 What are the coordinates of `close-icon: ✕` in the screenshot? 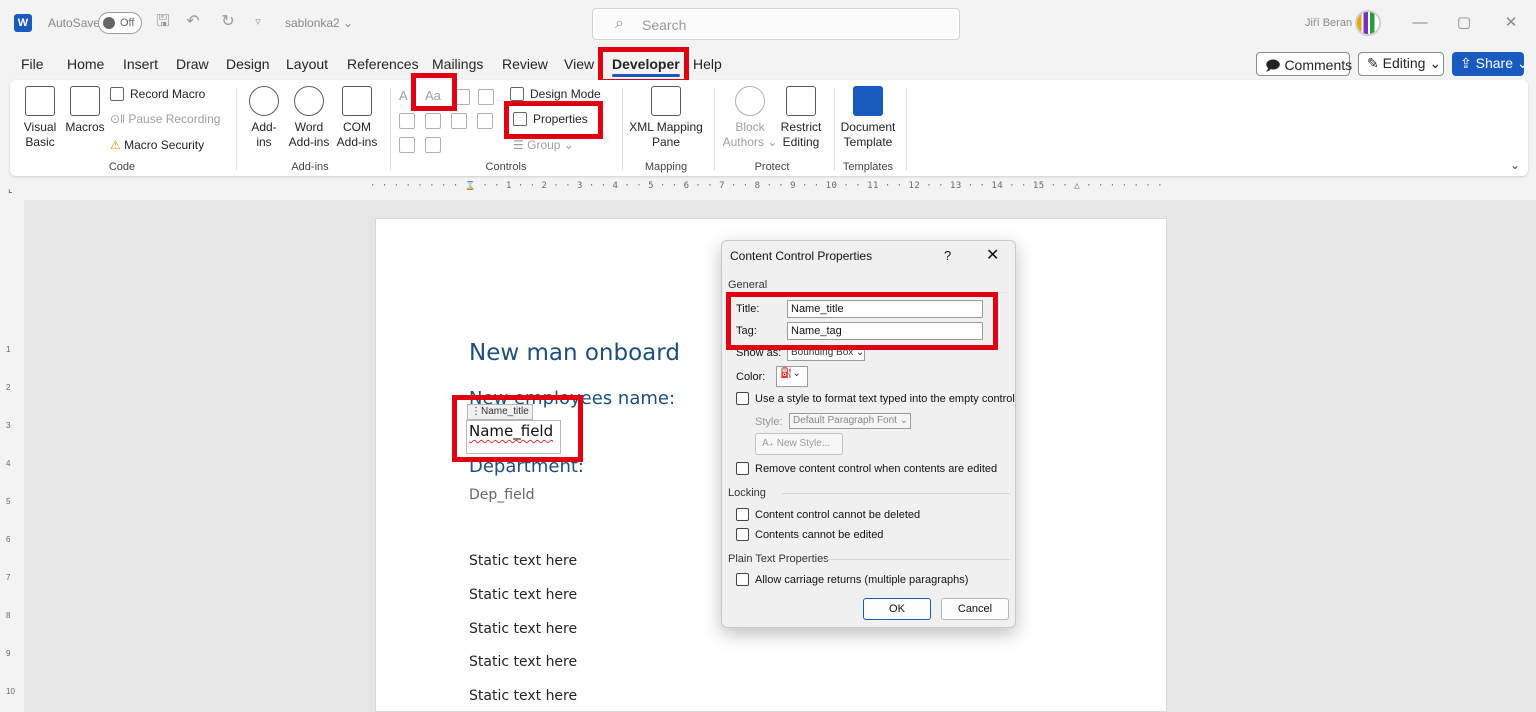 It's located at (992, 255).